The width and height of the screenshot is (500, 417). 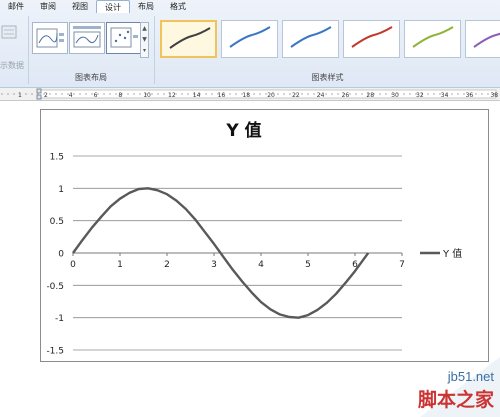 I want to click on ruler-label: 26, so click(x=346, y=95).